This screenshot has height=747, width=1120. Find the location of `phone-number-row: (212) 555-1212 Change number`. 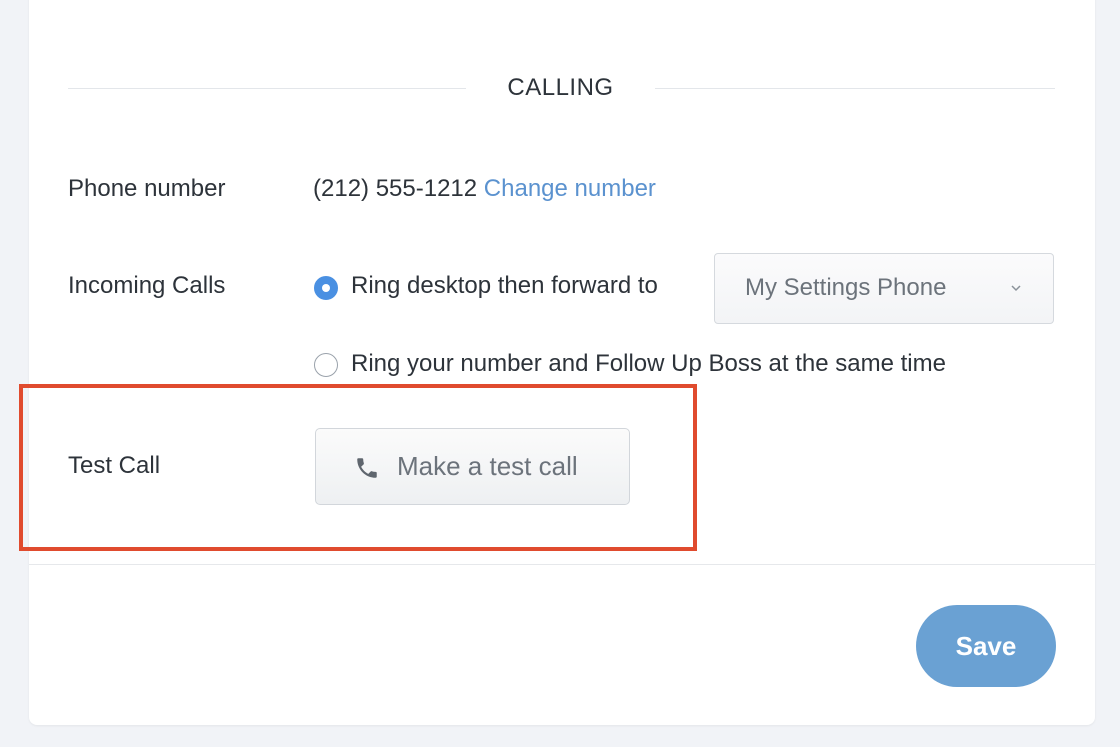

phone-number-row: (212) 555-1212 Change number is located at coordinates (484, 189).